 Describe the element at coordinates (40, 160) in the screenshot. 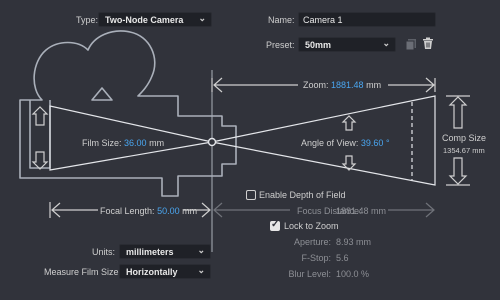

I see `film-arrow-down` at that location.